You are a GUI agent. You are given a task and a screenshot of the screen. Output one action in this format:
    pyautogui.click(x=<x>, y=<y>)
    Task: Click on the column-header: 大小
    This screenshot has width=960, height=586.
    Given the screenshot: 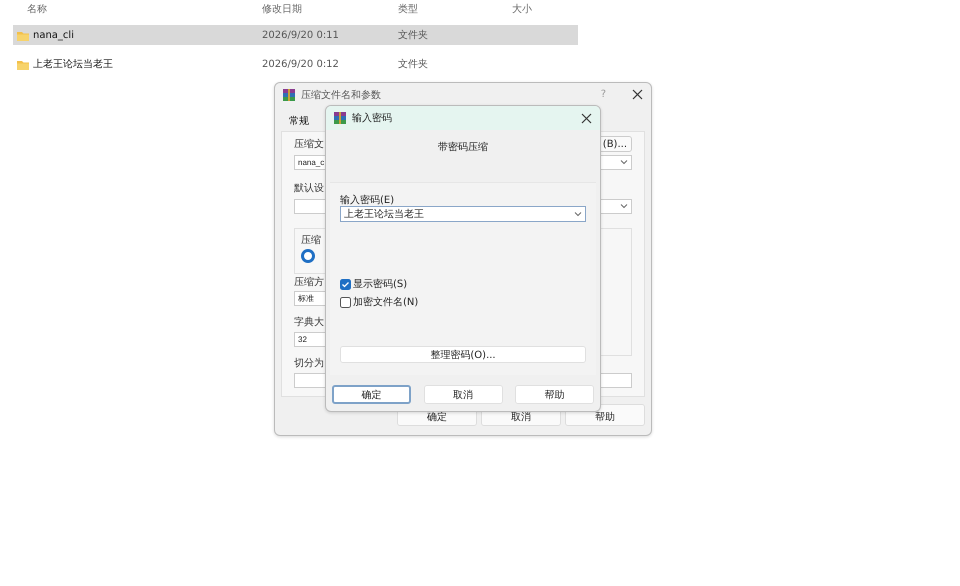 What is the action you would take?
    pyautogui.click(x=542, y=9)
    